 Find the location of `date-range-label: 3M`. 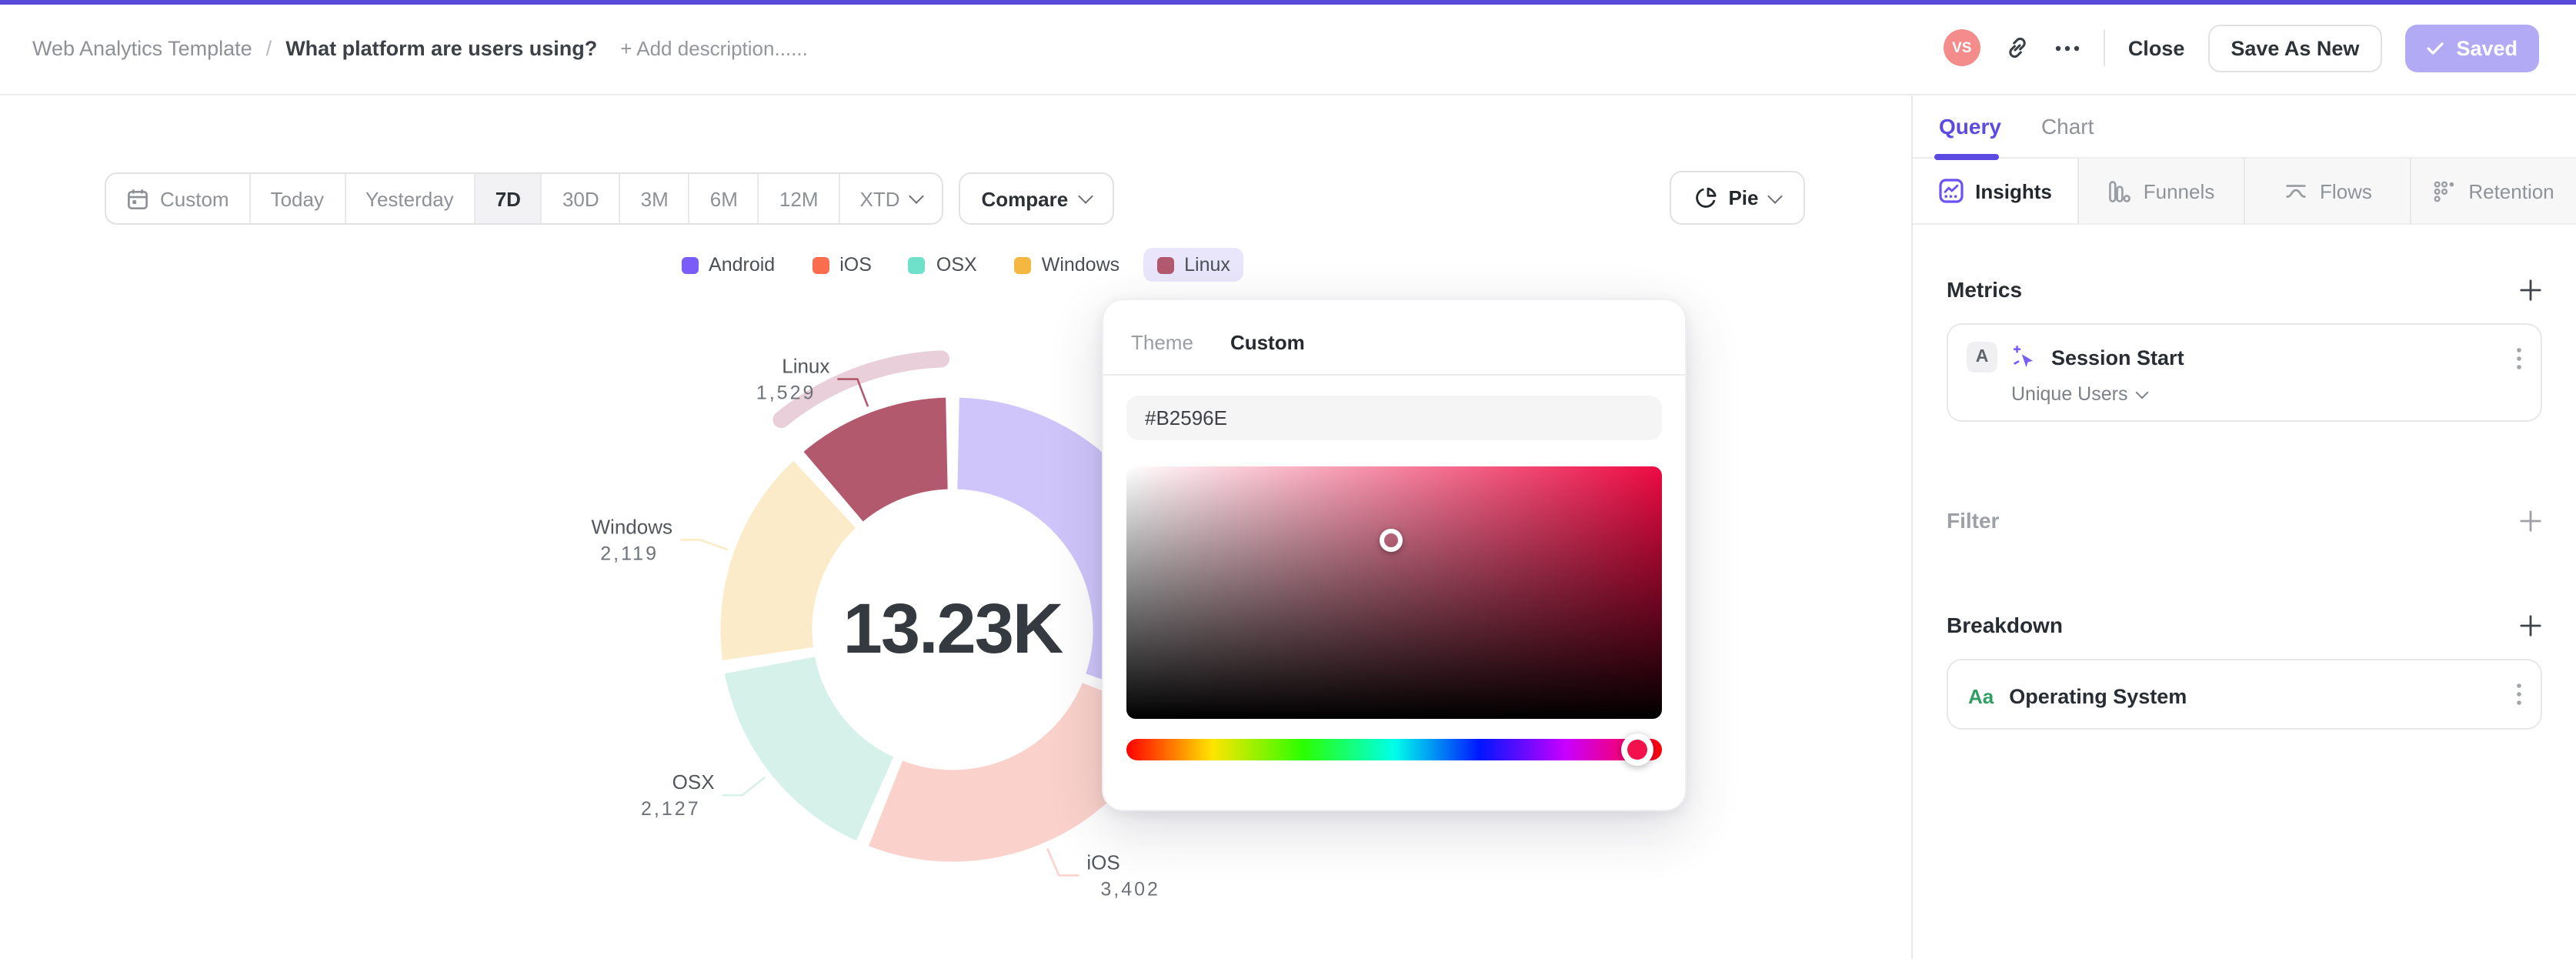

date-range-label: 3M is located at coordinates (655, 198).